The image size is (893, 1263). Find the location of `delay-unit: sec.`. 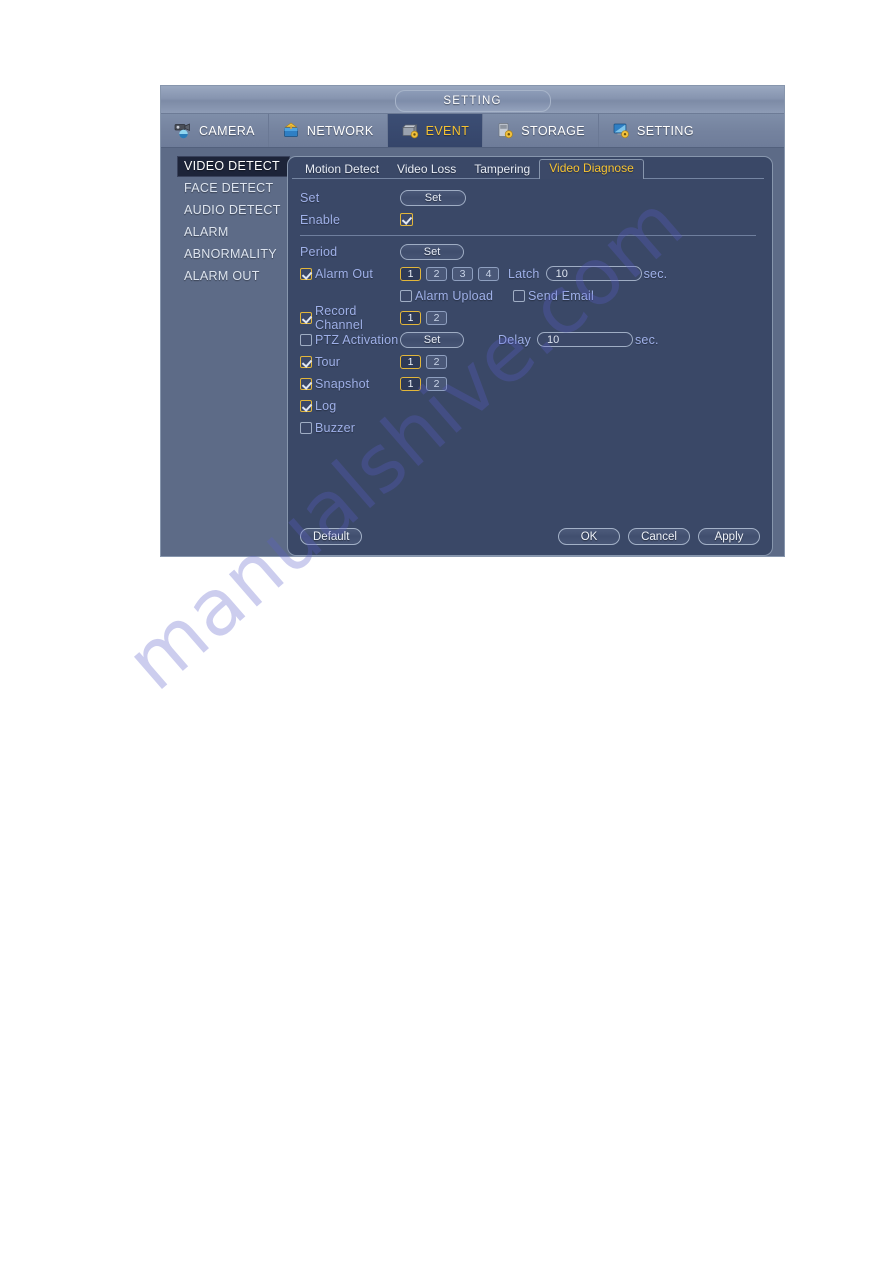

delay-unit: sec. is located at coordinates (646, 339).